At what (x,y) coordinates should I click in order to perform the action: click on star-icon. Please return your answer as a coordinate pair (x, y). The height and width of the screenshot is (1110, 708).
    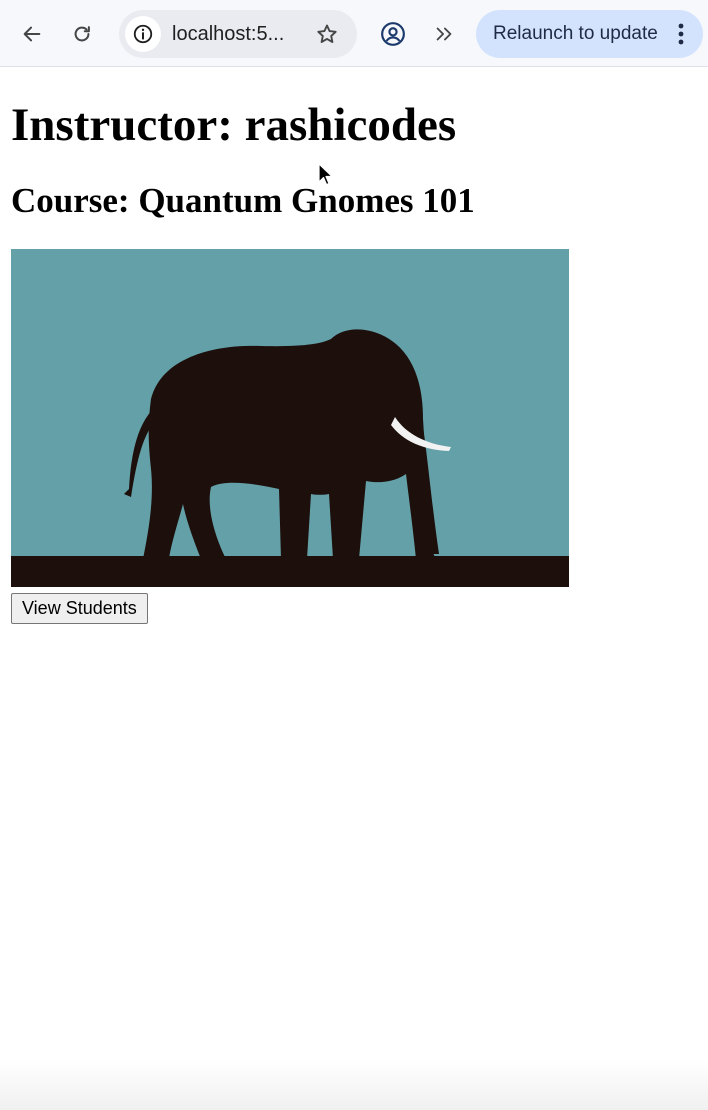
    Looking at the image, I should click on (327, 33).